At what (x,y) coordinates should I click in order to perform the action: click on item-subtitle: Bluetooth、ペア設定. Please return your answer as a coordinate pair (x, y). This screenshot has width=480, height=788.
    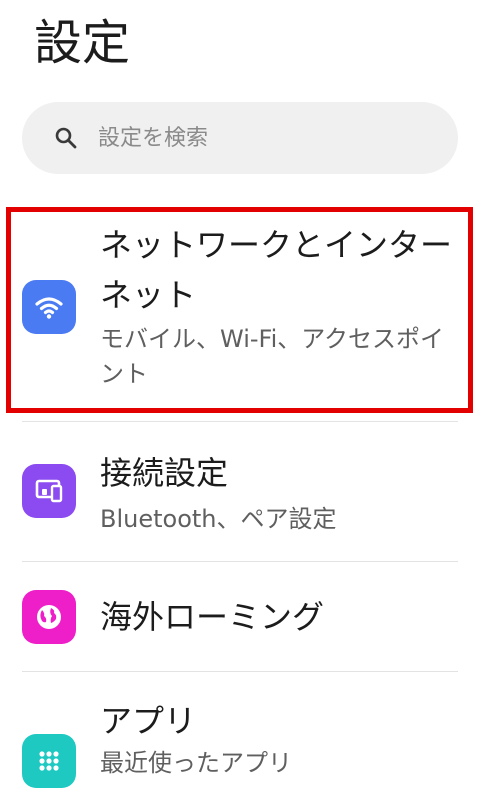
    Looking at the image, I should click on (218, 519).